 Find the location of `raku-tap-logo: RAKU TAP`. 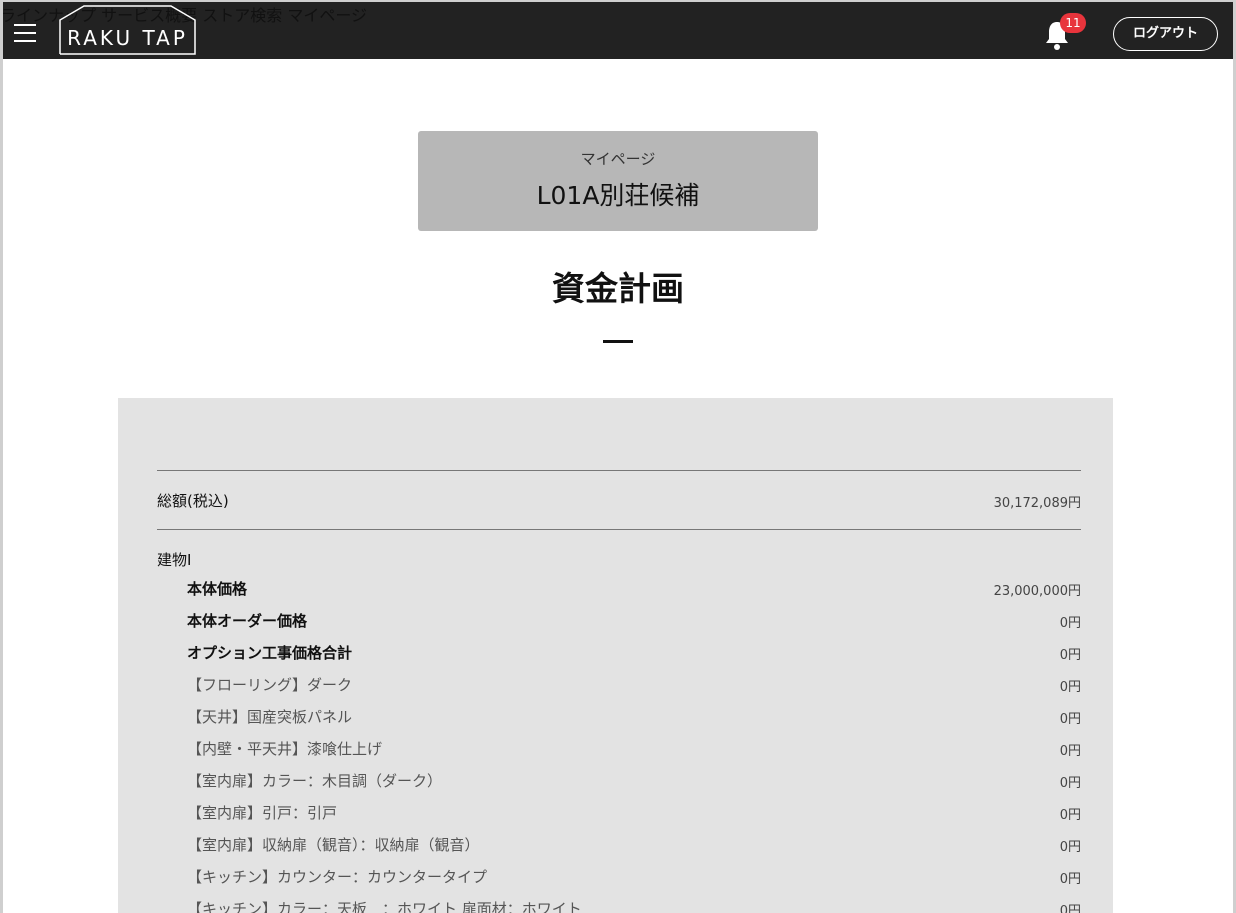

raku-tap-logo: RAKU TAP is located at coordinates (127, 30).